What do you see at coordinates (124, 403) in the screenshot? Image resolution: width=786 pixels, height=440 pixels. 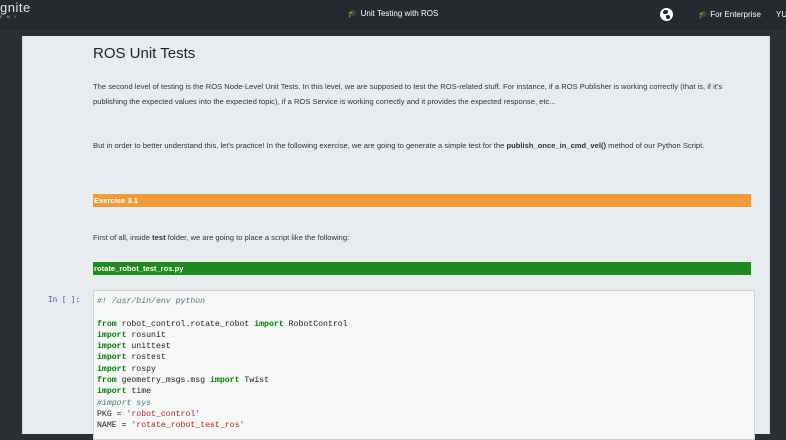 I see `code-comment: #import sys` at bounding box center [124, 403].